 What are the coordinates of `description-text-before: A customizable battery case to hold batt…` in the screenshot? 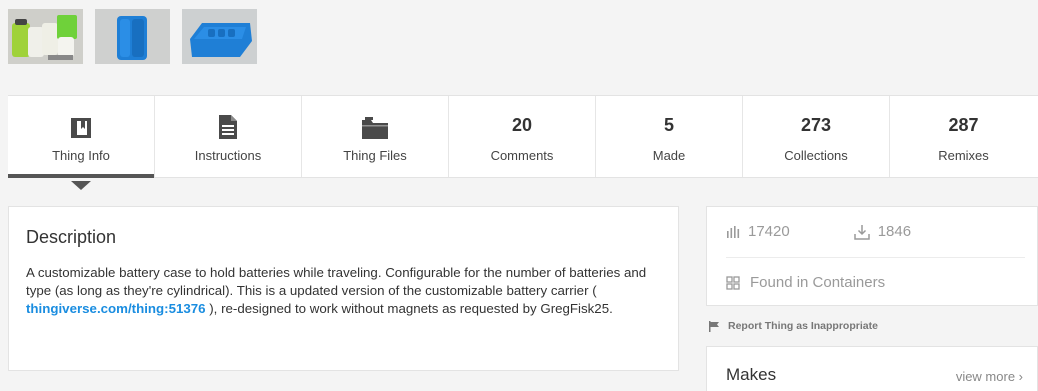 It's located at (336, 281).